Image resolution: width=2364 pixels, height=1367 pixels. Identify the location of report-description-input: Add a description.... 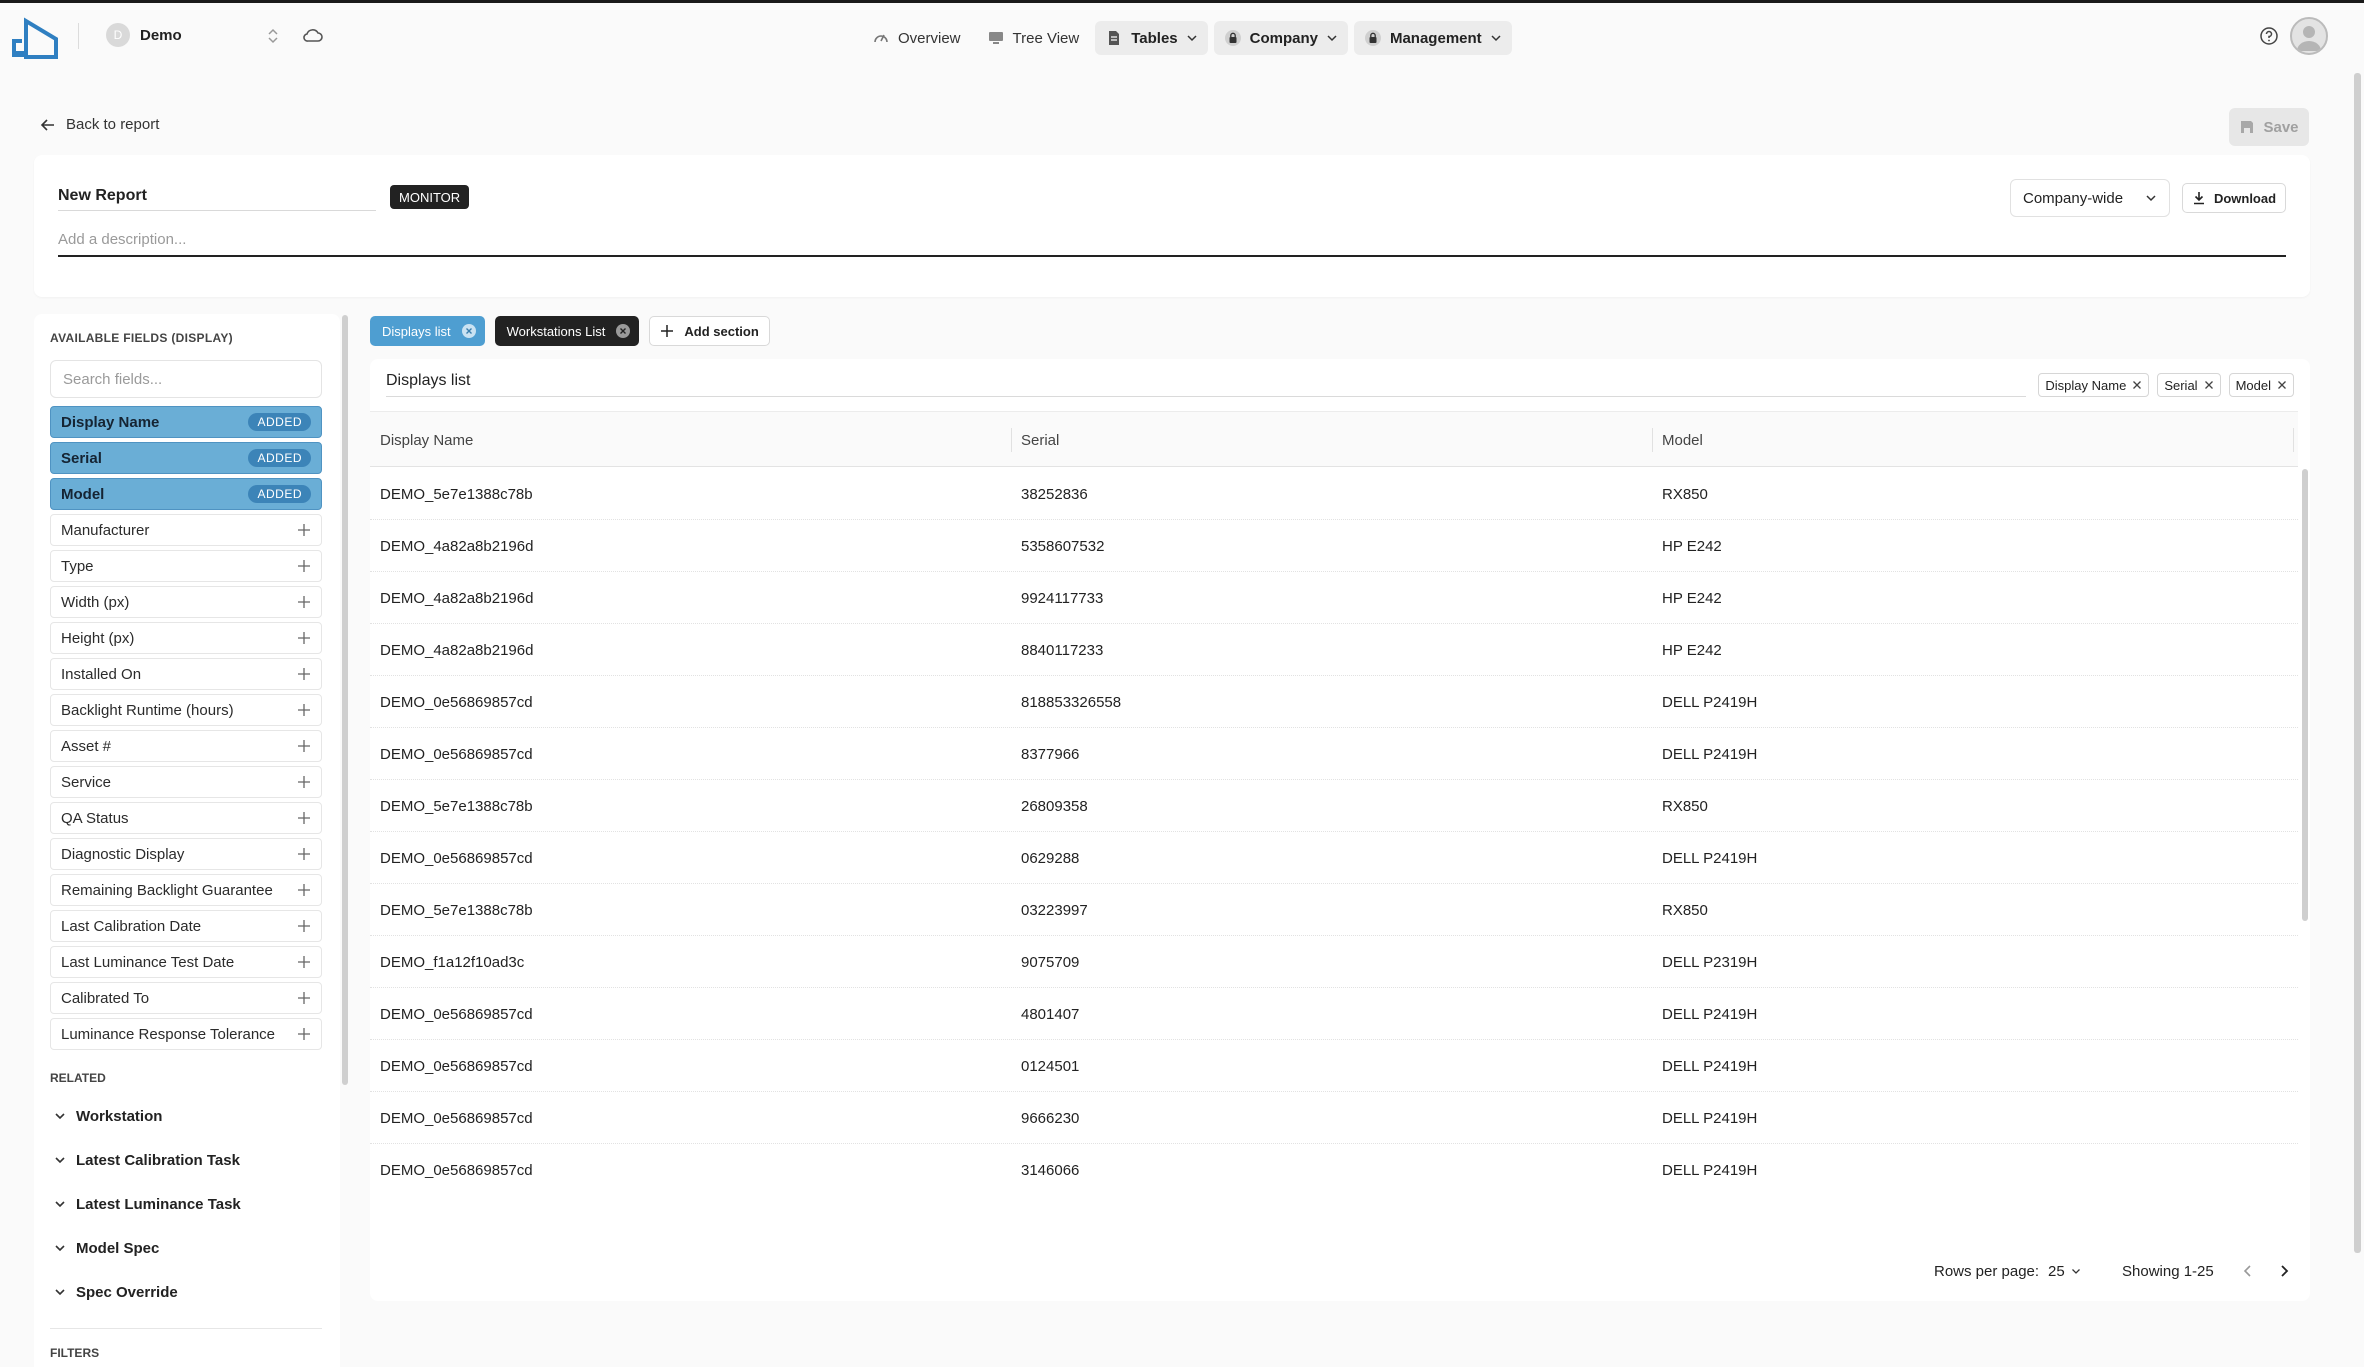
(1172, 244).